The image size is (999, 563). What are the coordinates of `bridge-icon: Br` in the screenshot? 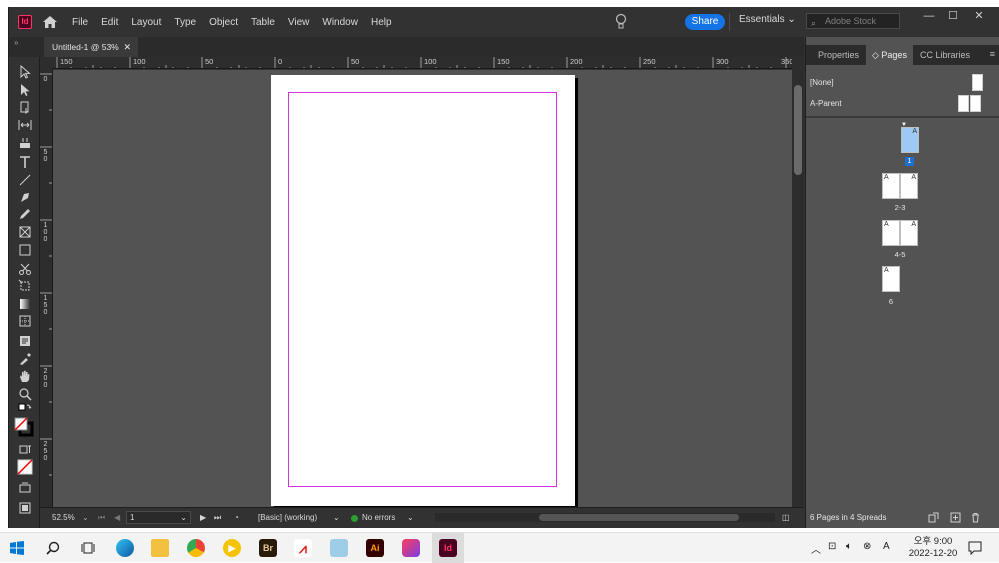 It's located at (268, 548).